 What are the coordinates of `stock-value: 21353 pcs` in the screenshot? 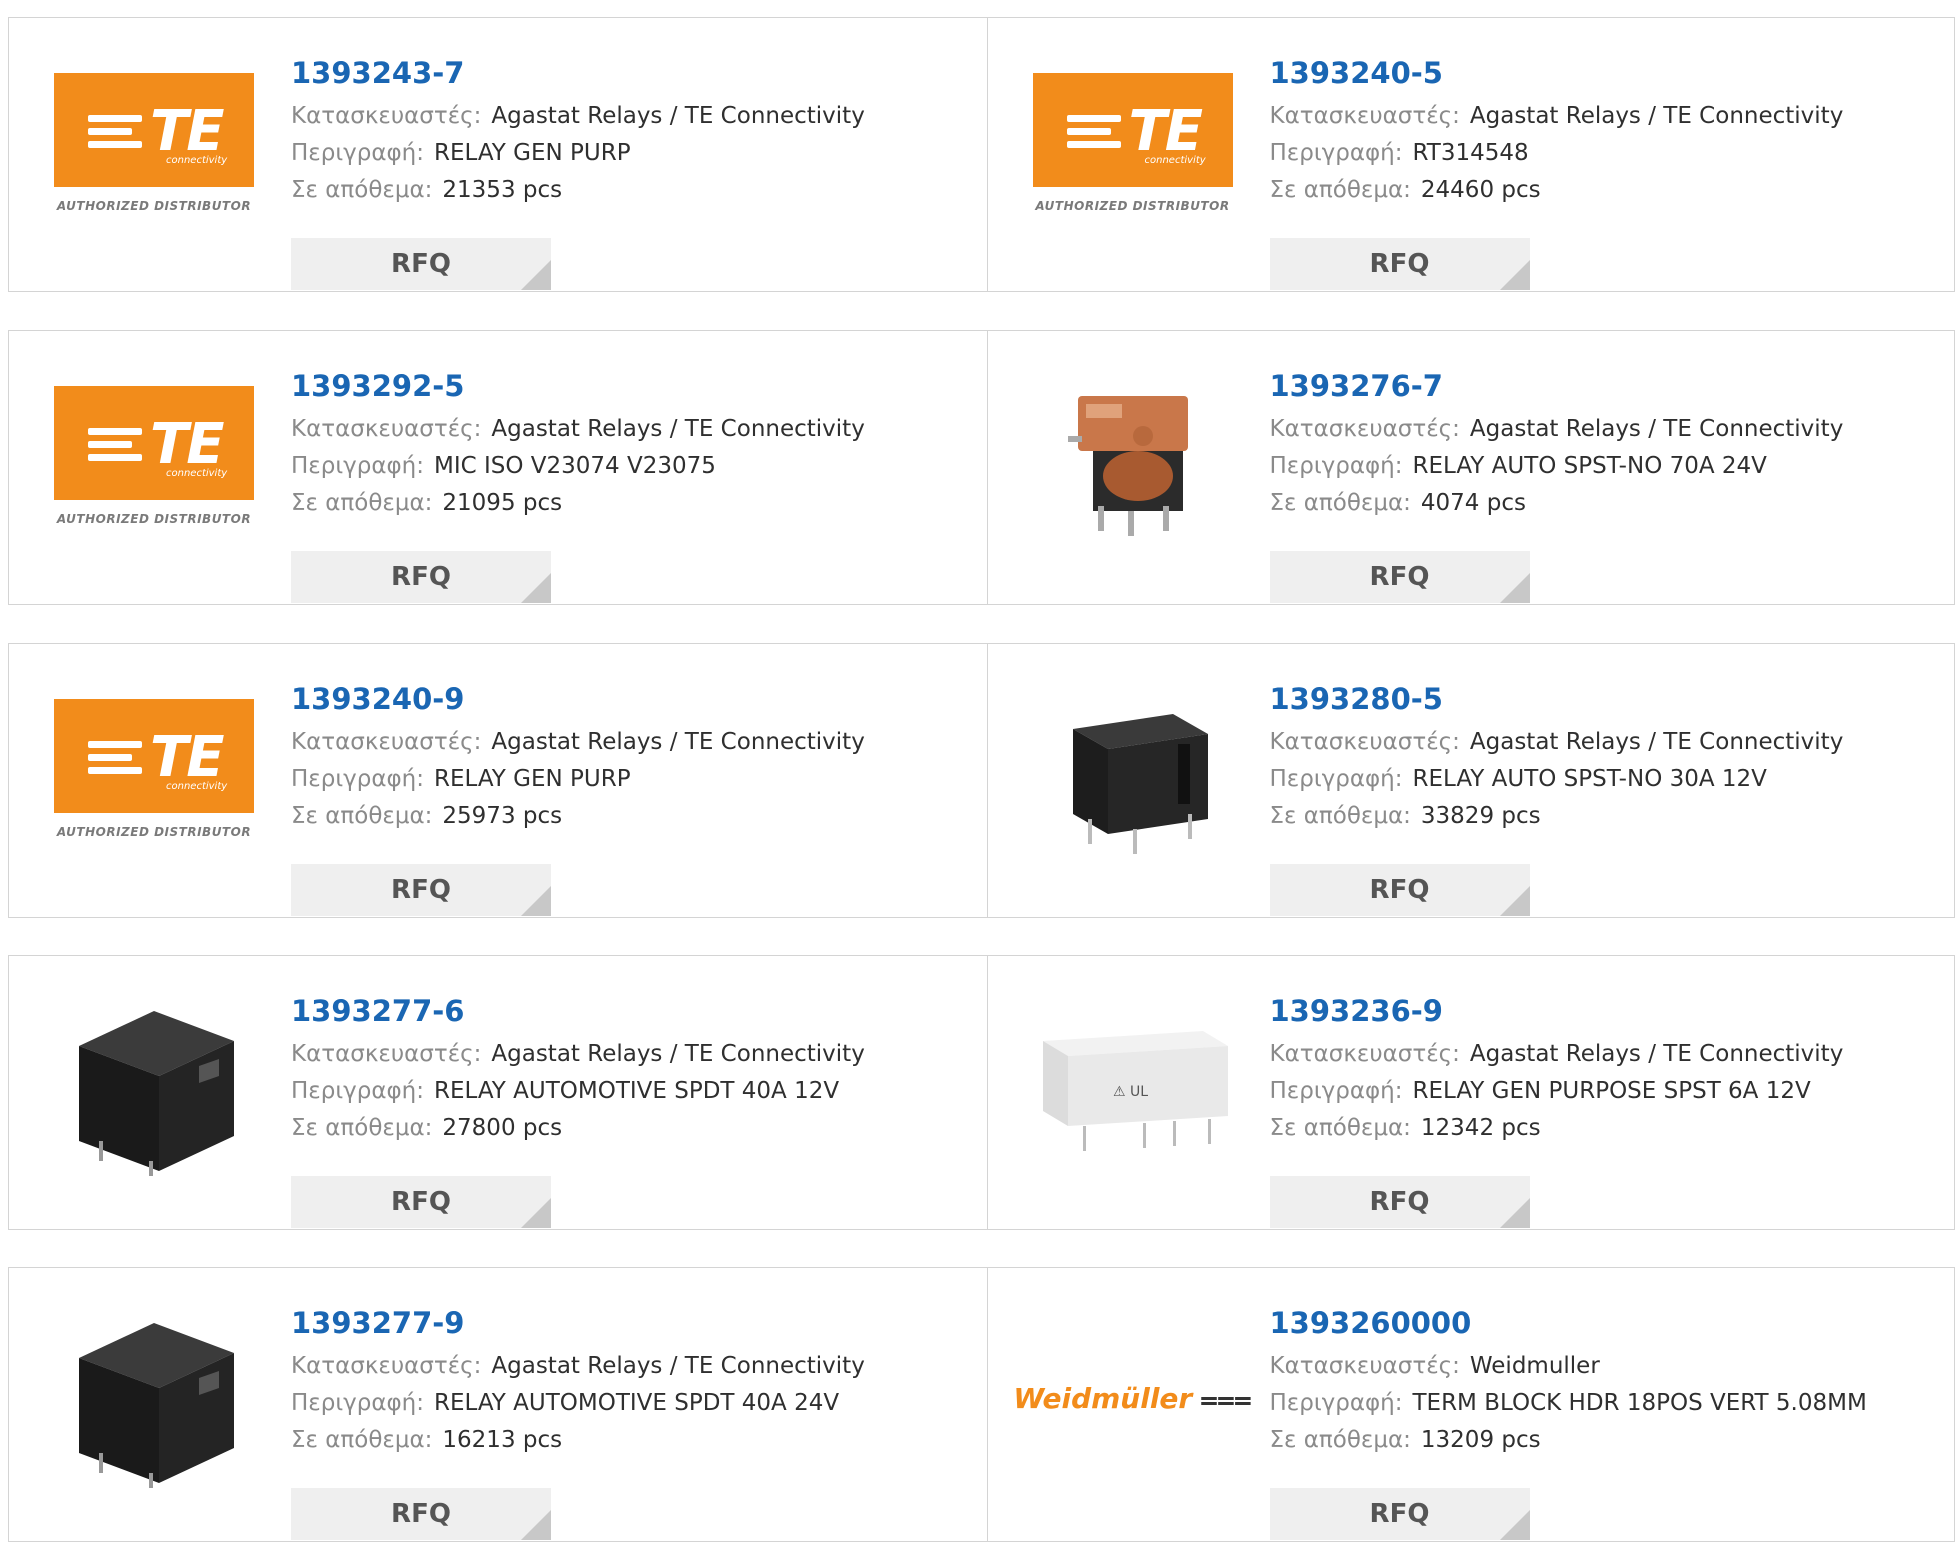 It's located at (502, 190).